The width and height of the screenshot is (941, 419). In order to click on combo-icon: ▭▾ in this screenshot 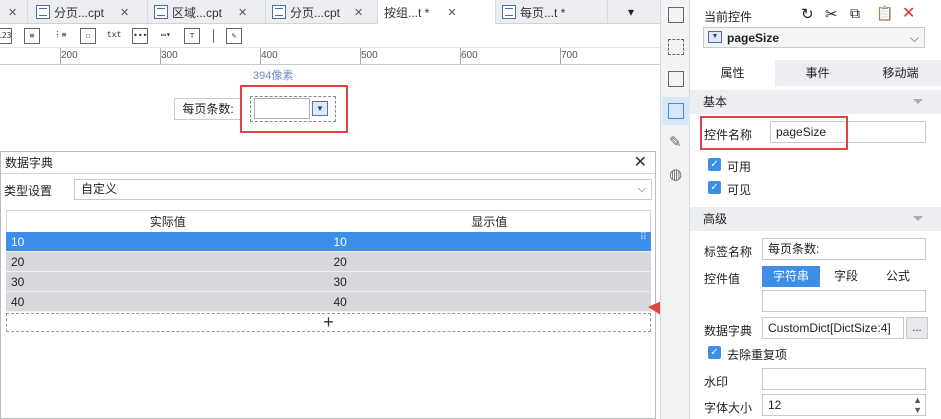, I will do `click(166, 36)`.